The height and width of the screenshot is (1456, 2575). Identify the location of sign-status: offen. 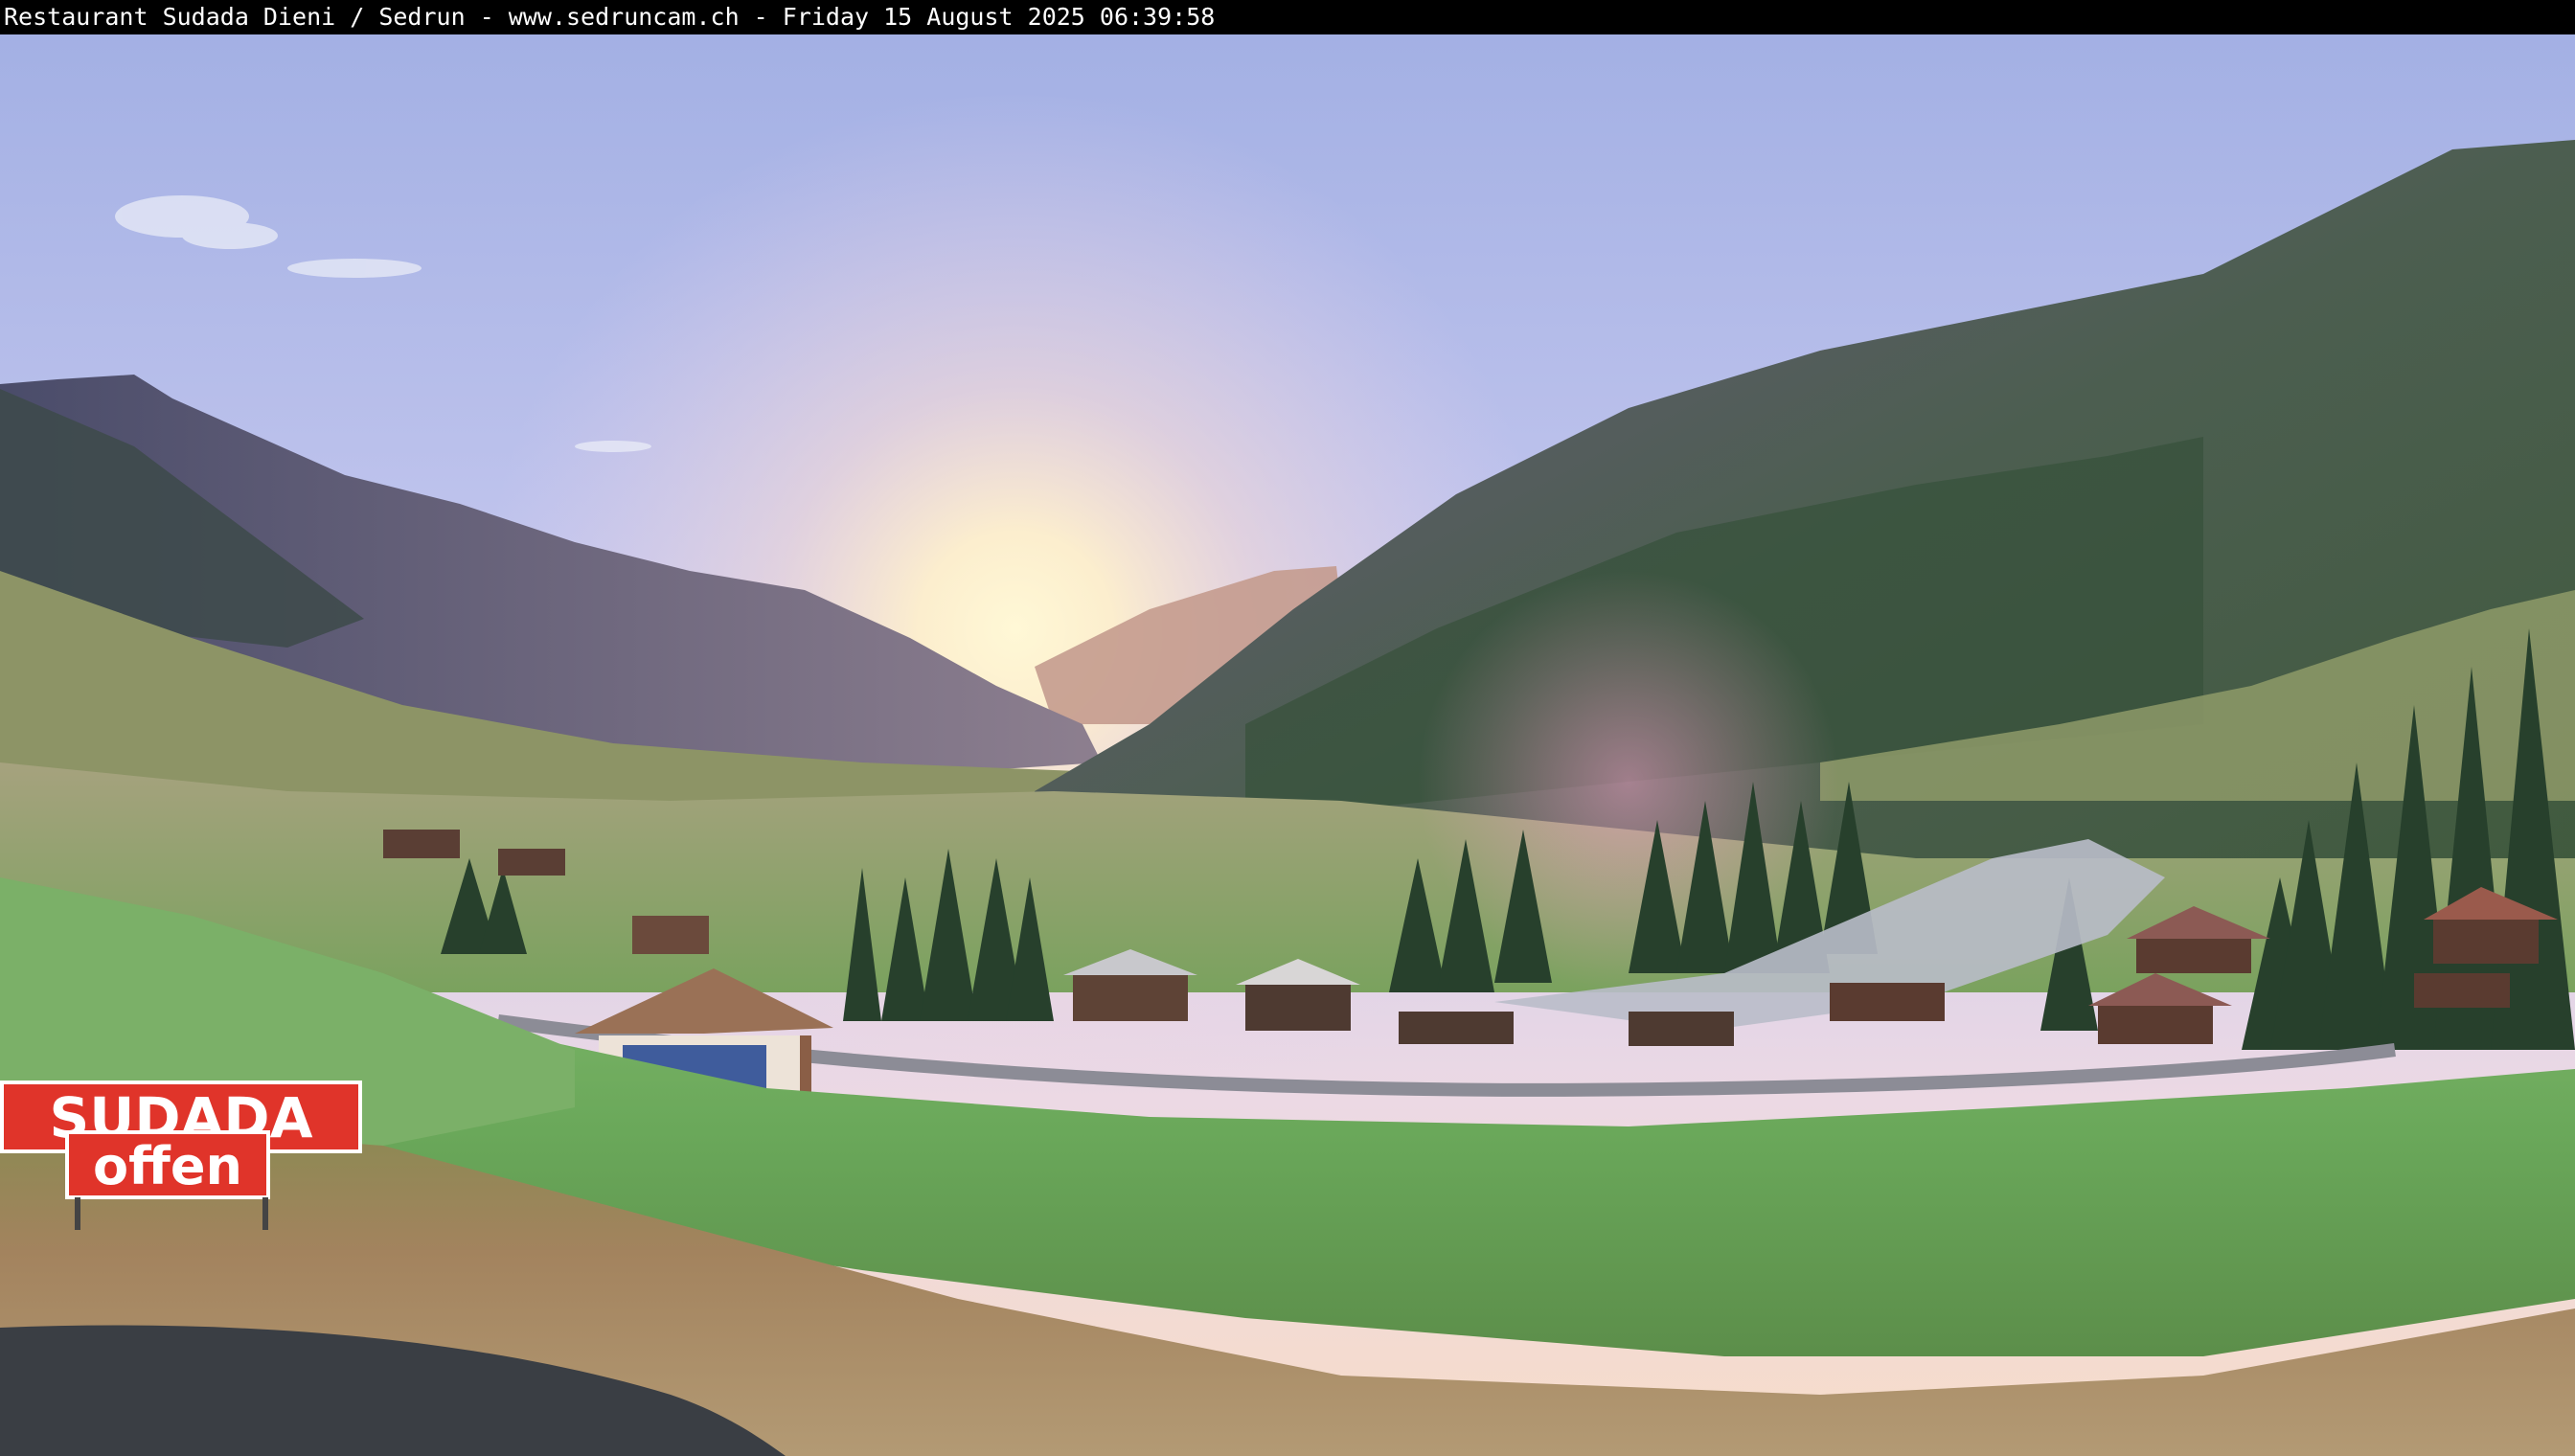
(167, 1166).